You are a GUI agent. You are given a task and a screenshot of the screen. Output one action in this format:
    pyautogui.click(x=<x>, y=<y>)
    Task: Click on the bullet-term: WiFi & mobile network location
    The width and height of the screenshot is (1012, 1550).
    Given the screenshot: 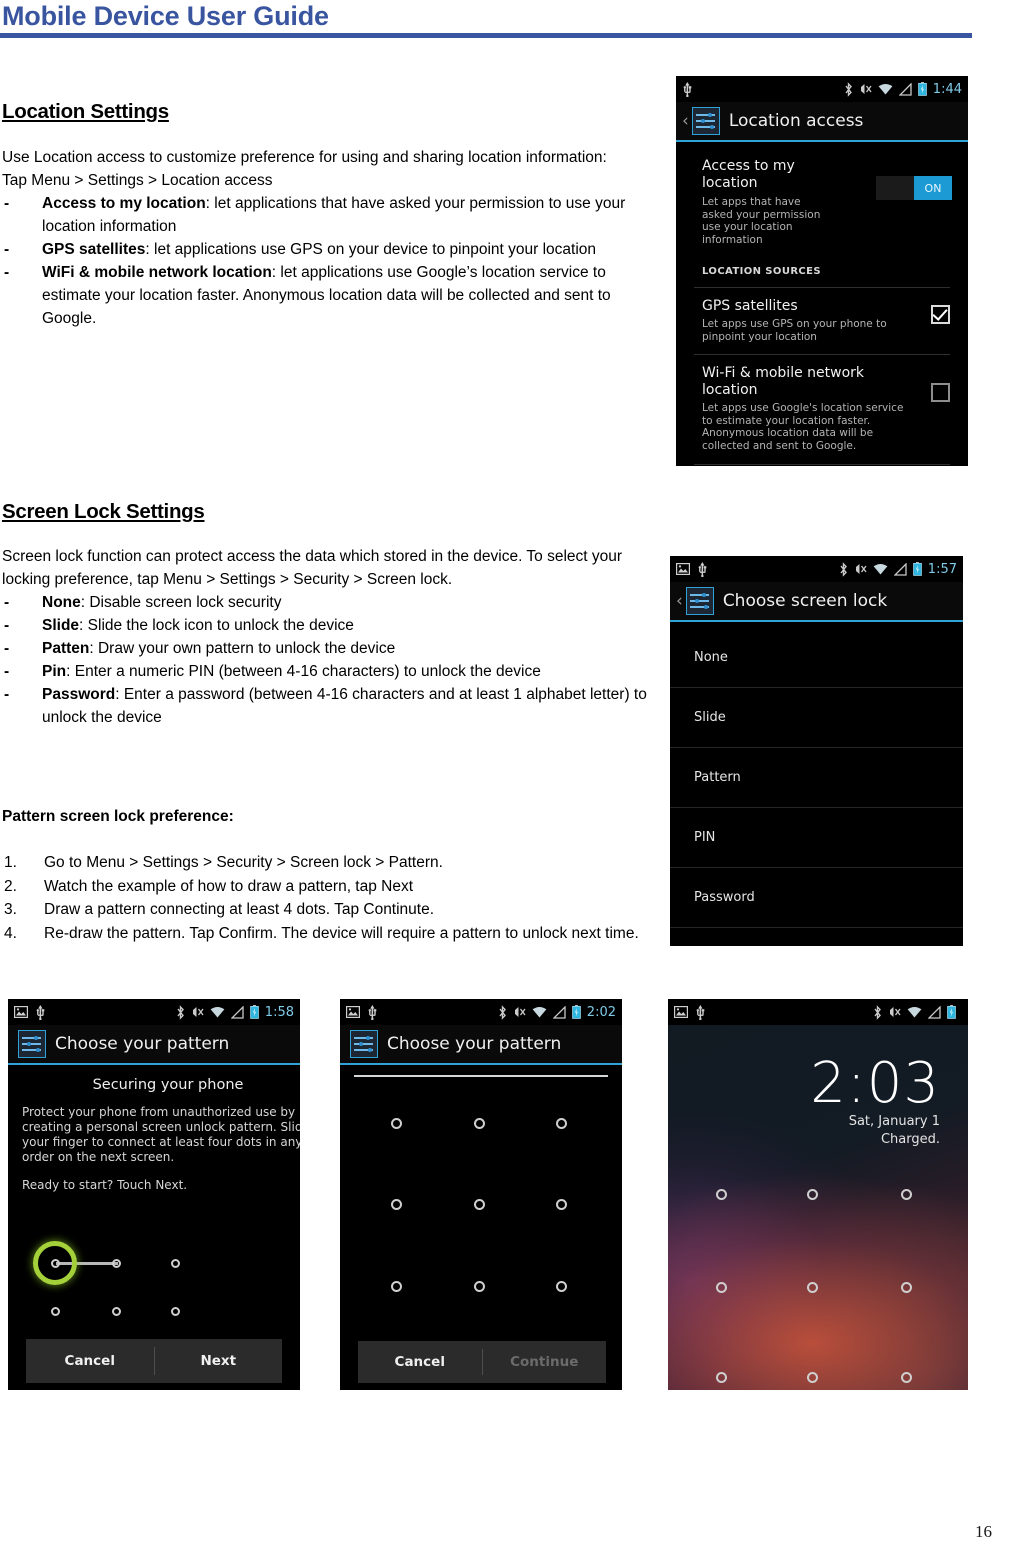 What is the action you would take?
    pyautogui.click(x=157, y=272)
    